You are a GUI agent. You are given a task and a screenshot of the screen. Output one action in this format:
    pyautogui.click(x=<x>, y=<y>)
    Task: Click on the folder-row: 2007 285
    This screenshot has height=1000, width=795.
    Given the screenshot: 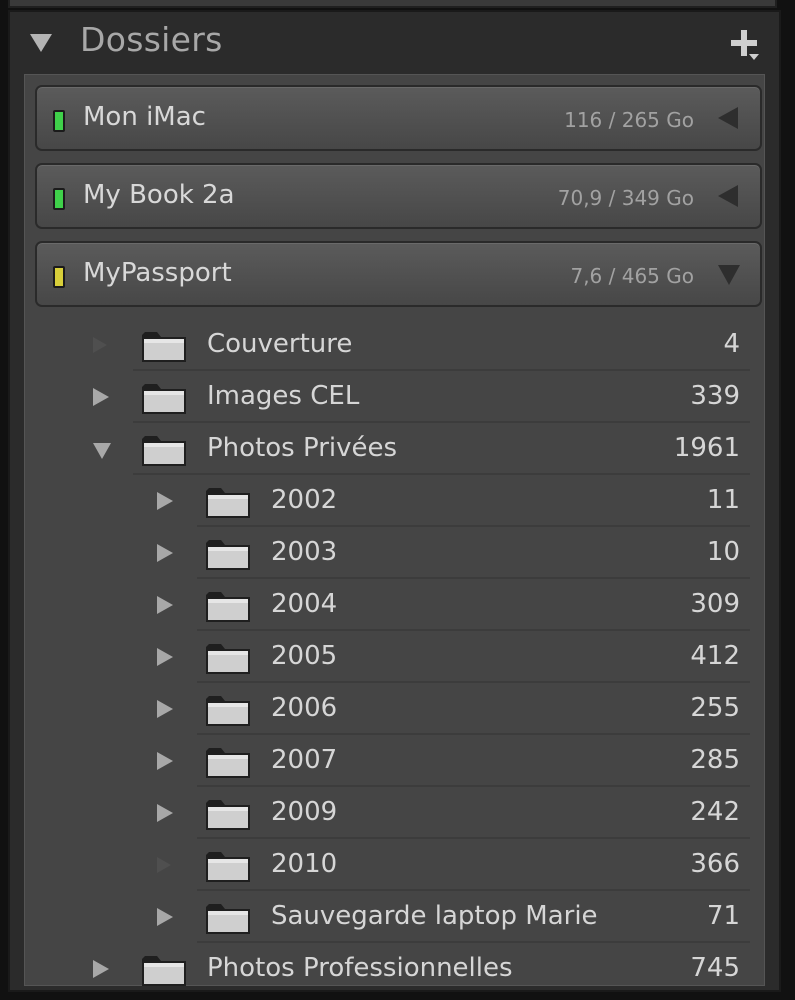 What is the action you would take?
    pyautogui.click(x=394, y=761)
    